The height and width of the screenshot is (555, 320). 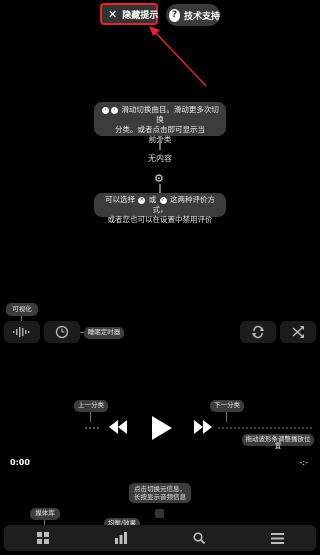 I want to click on shuffle-icon, so click(x=298, y=332).